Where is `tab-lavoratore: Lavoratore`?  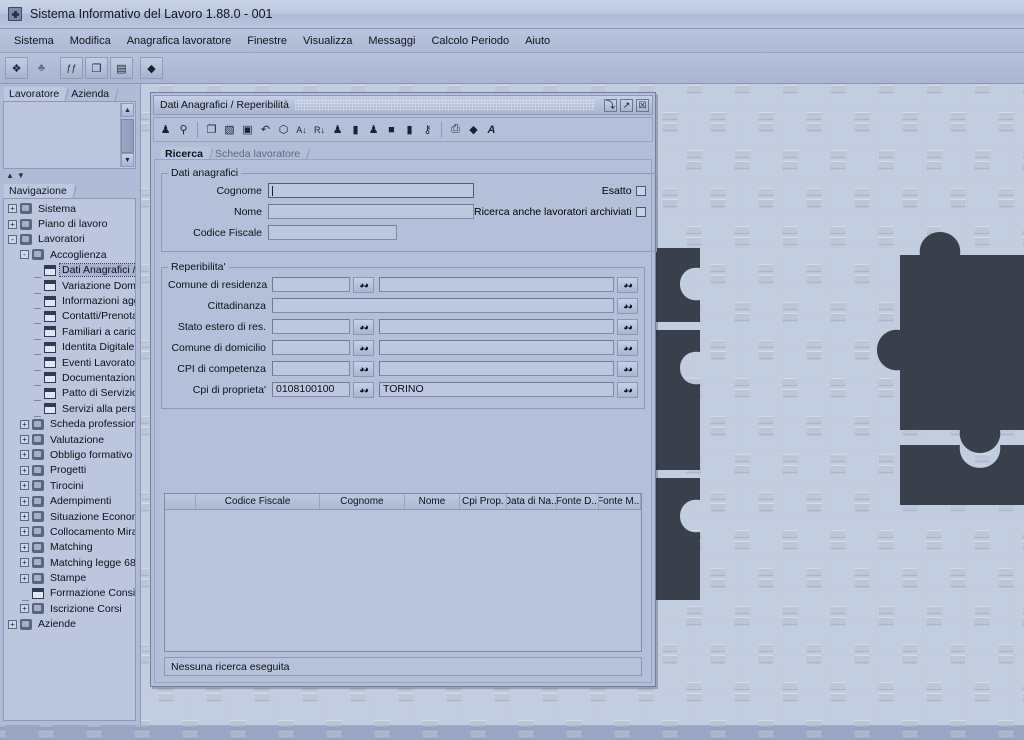 tab-lavoratore: Lavoratore is located at coordinates (35, 94).